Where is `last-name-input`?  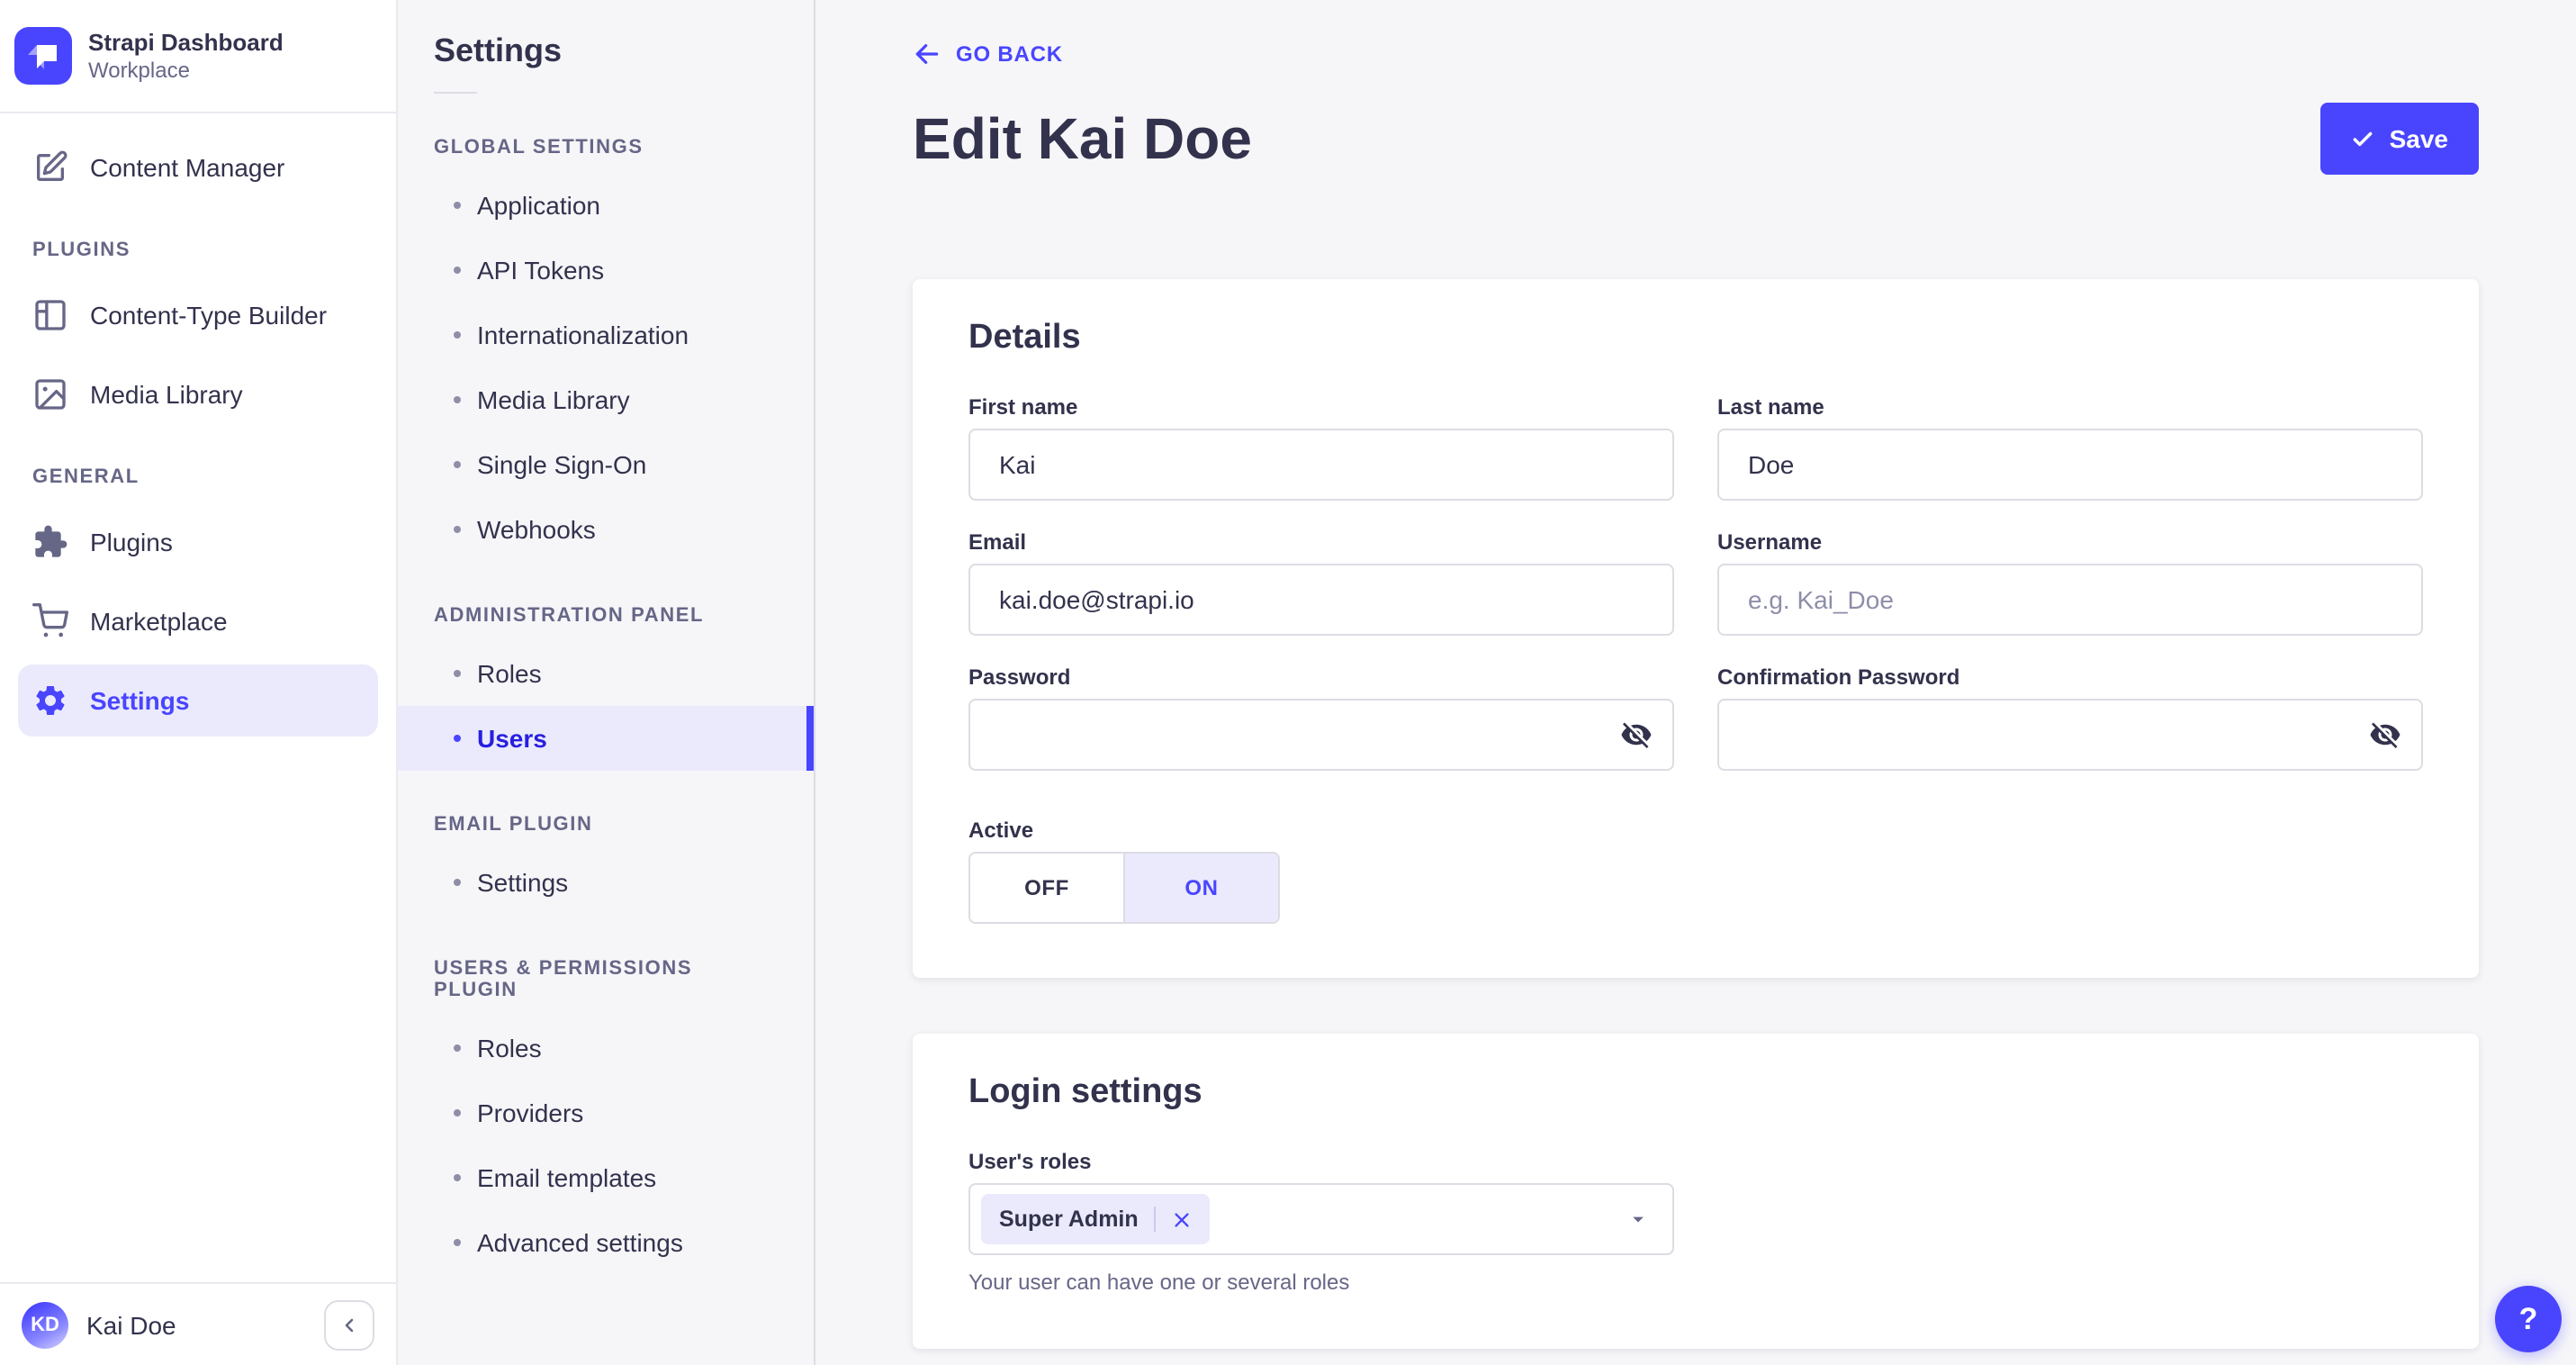 last-name-input is located at coordinates (2070, 465).